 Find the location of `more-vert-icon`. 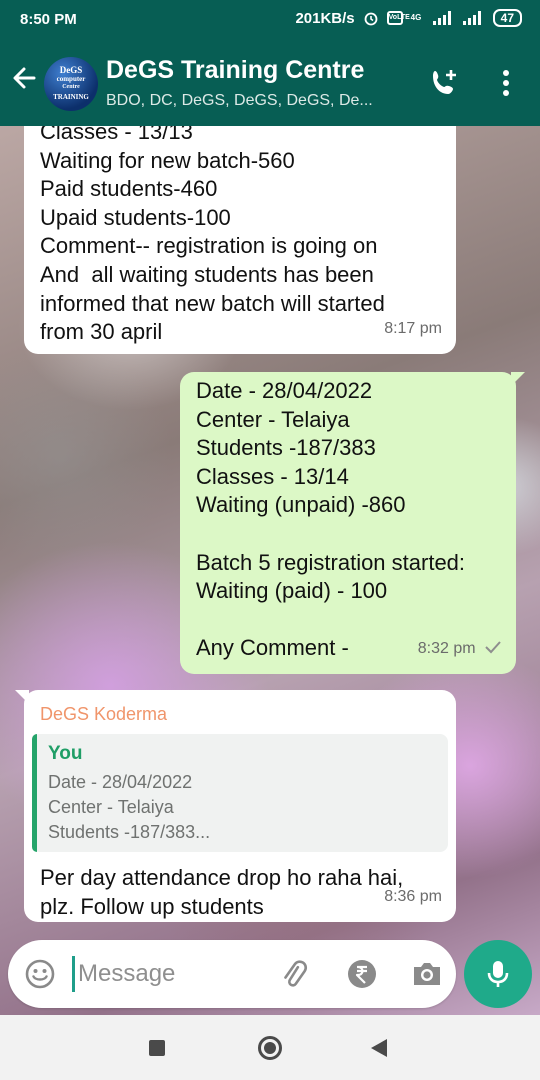

more-vert-icon is located at coordinates (506, 83).